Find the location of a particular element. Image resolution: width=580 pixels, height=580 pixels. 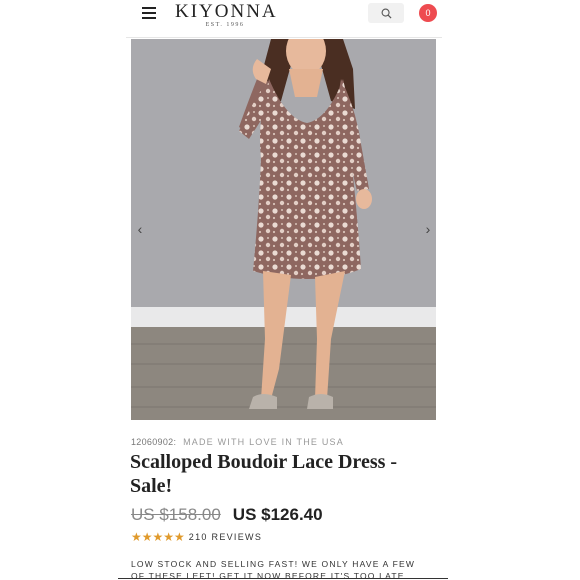

logo-text: KIYONNA is located at coordinates (226, 11).